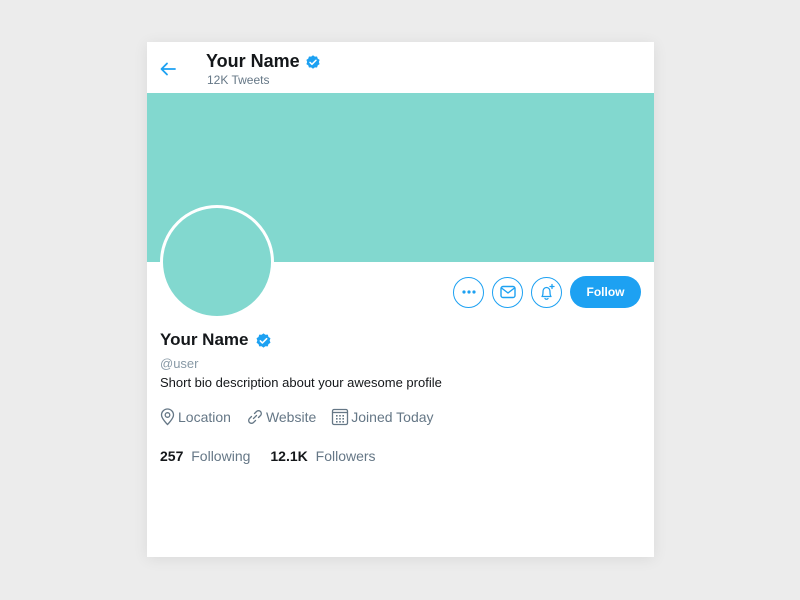 This screenshot has height=600, width=800. I want to click on back-button, so click(168, 69).